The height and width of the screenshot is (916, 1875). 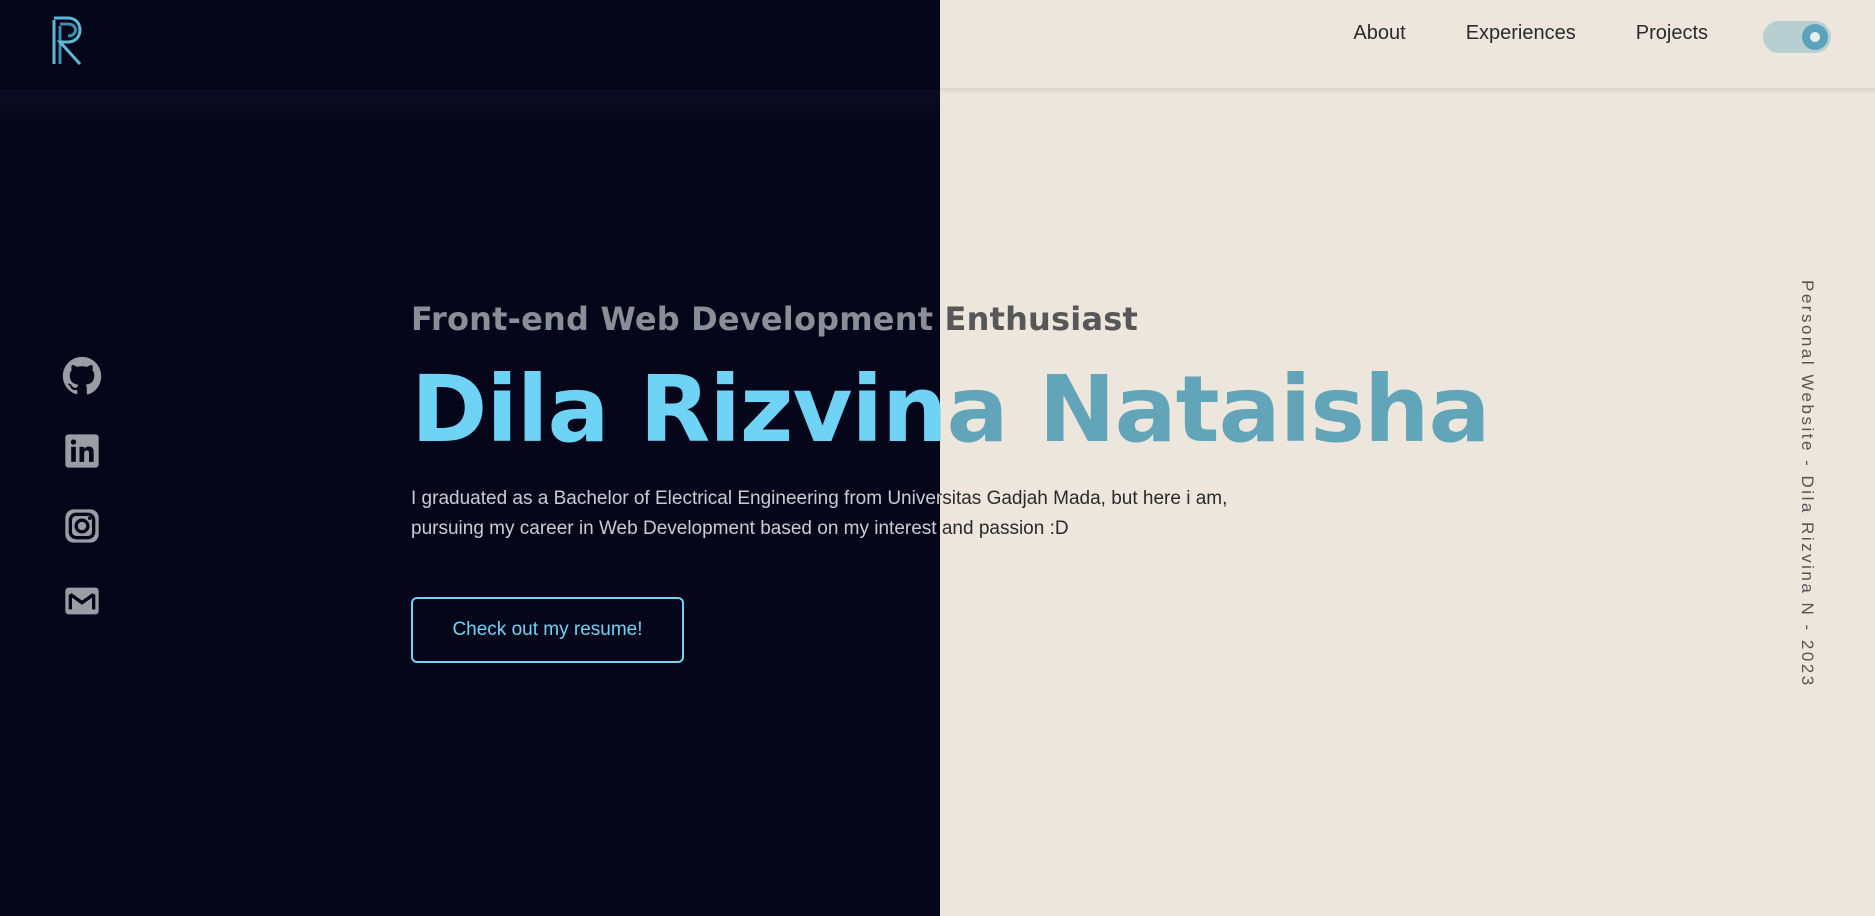 What do you see at coordinates (1815, 37) in the screenshot?
I see `toggle-knob` at bounding box center [1815, 37].